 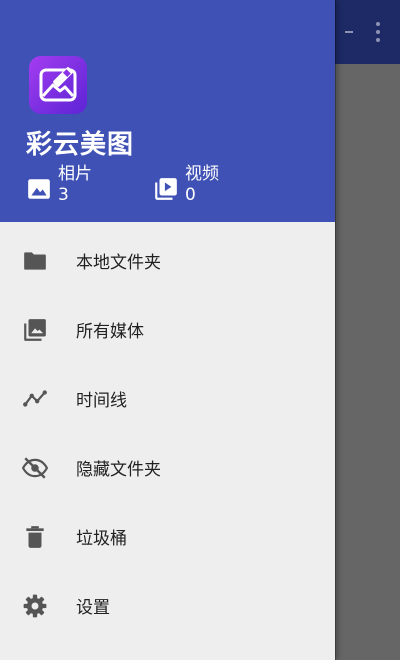 What do you see at coordinates (118, 263) in the screenshot?
I see `menu-item-label: 本地文件夹` at bounding box center [118, 263].